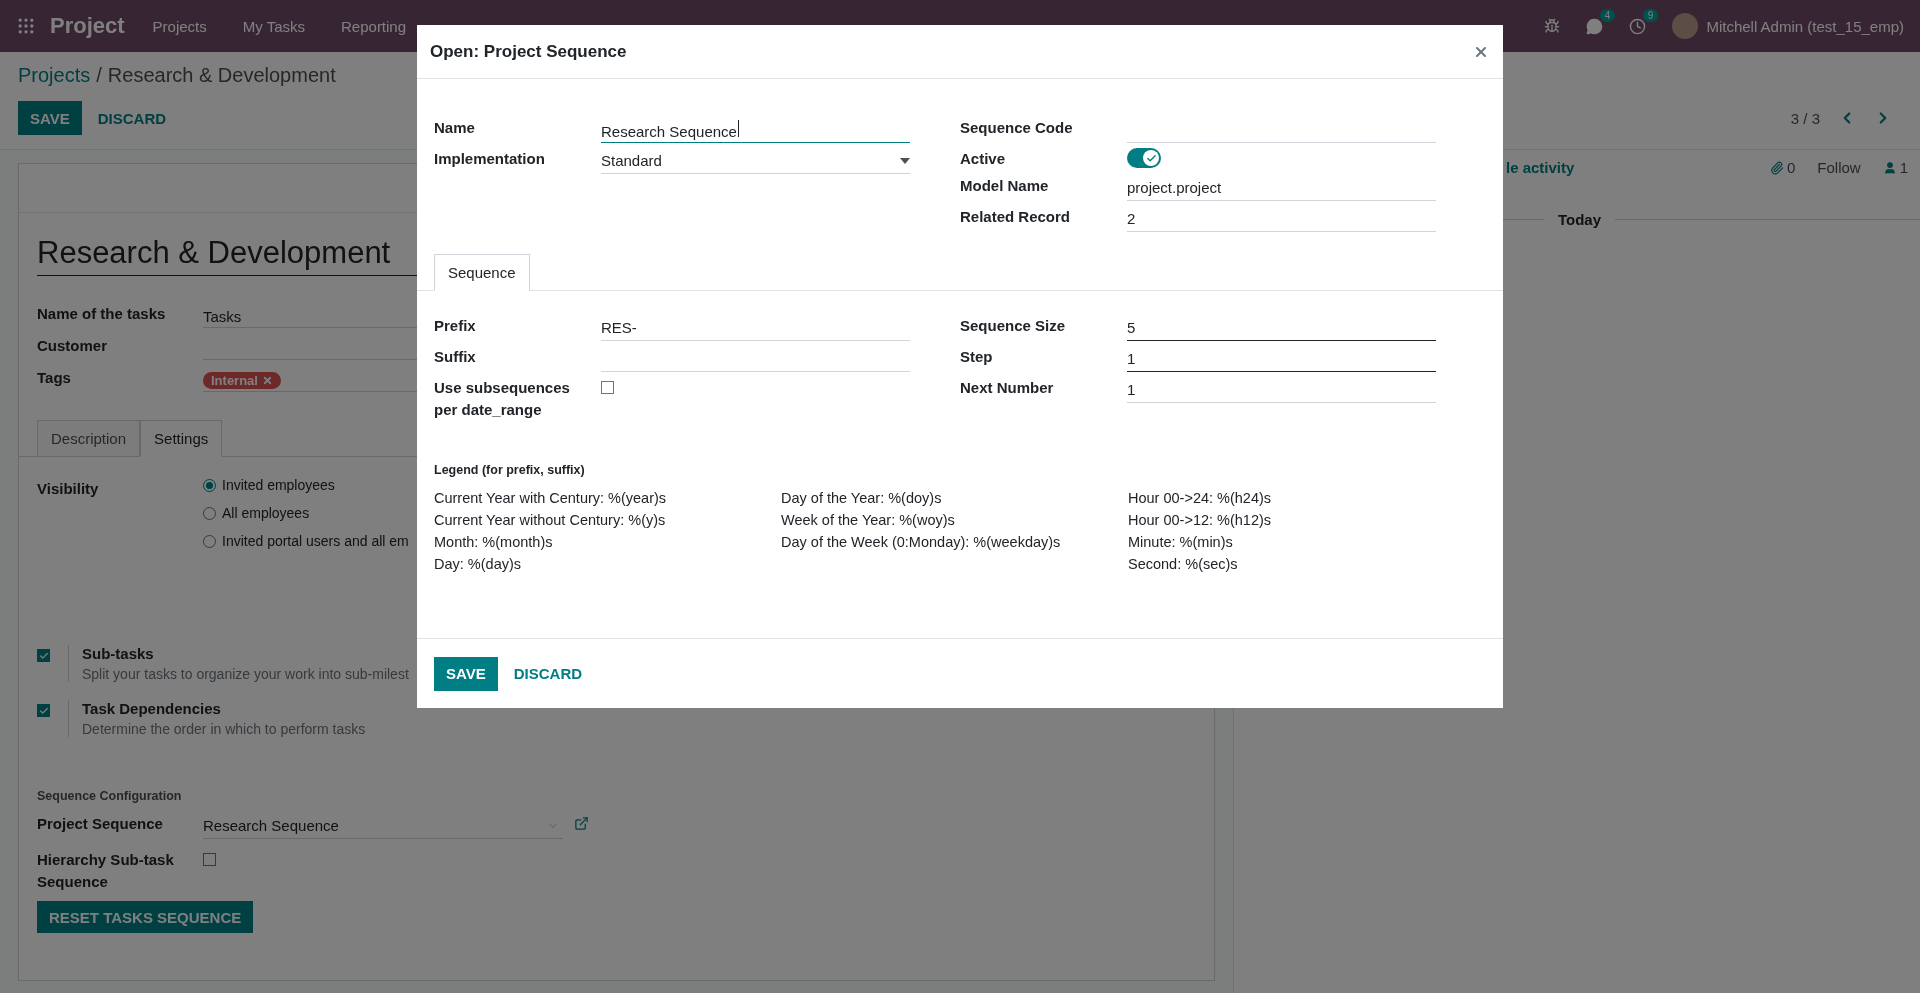 The width and height of the screenshot is (1920, 993). Describe the element at coordinates (921, 542) in the screenshot. I see `legend-item: Day of the Week (0:Monday): %(weekday)s` at that location.